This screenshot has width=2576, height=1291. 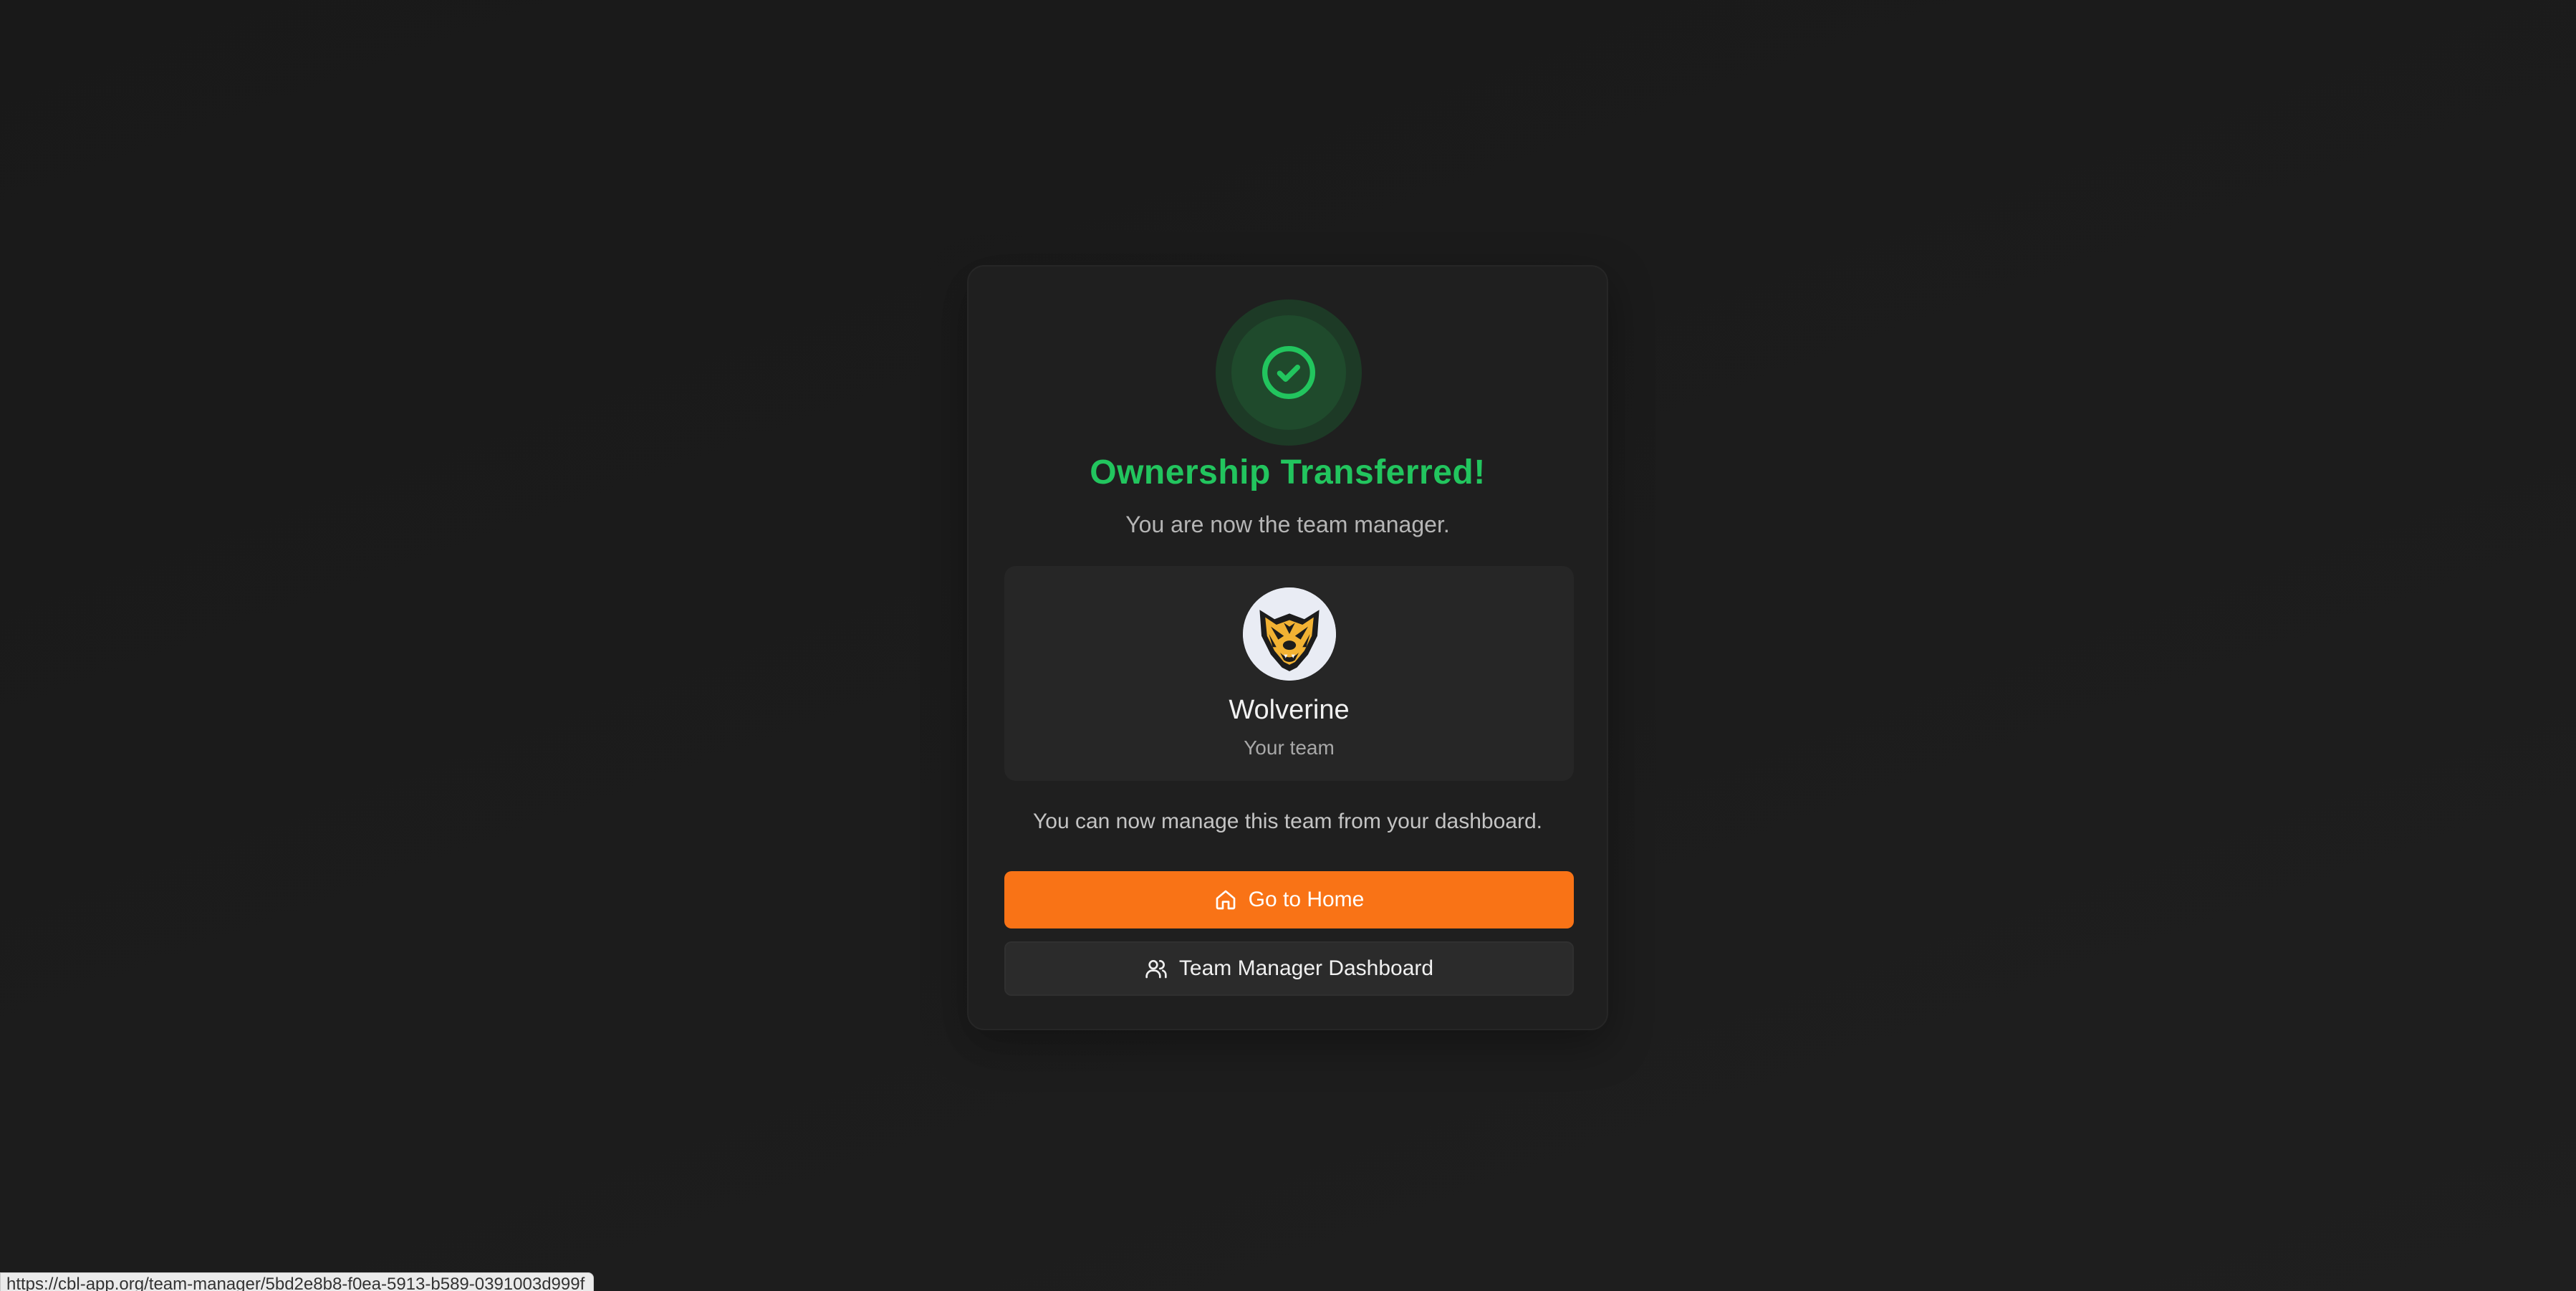 I want to click on team-manager-dashboard-label: Team Manager Dashboard, so click(x=1306, y=968).